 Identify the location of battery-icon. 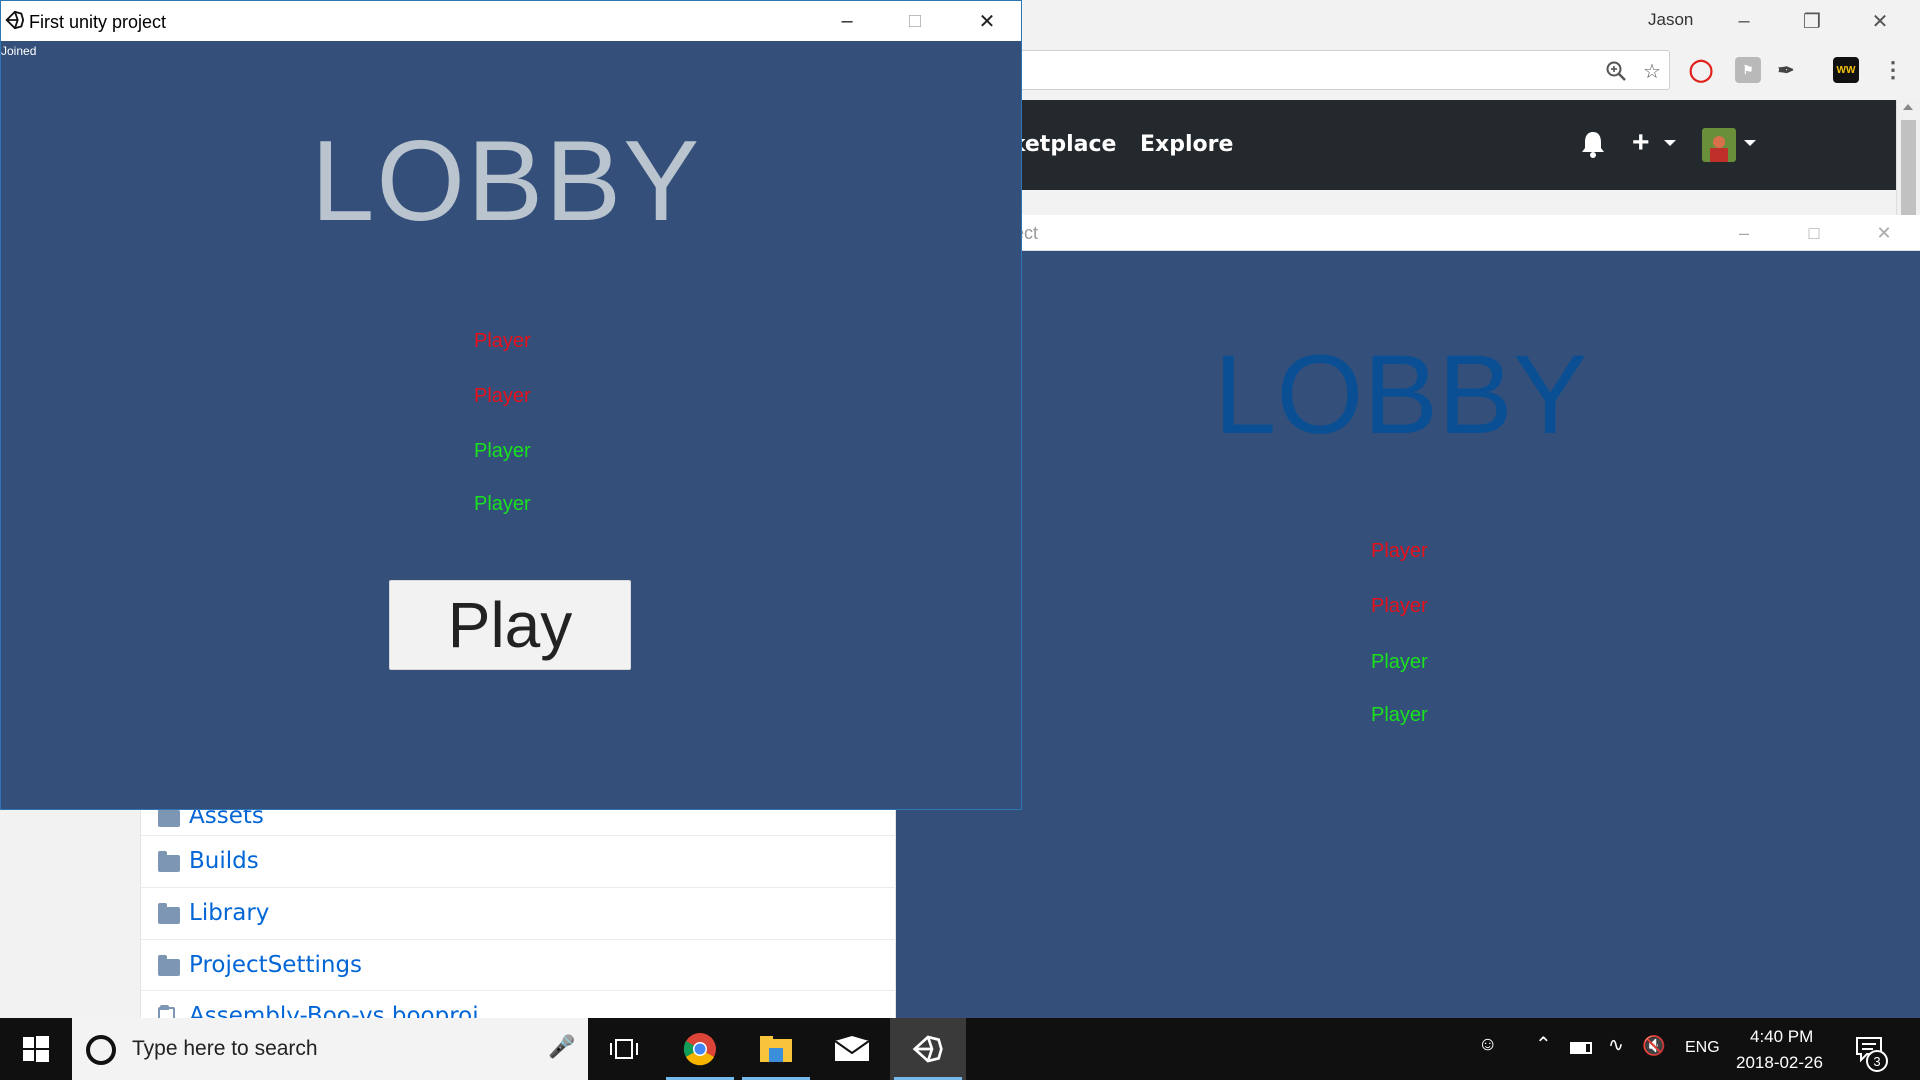
(1581, 1048).